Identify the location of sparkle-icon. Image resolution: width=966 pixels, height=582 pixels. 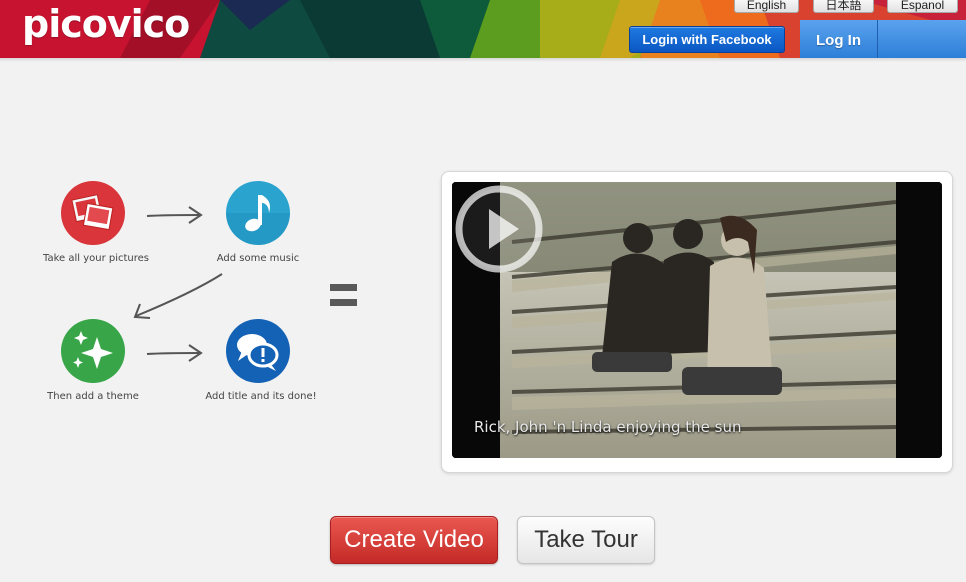
(93, 351).